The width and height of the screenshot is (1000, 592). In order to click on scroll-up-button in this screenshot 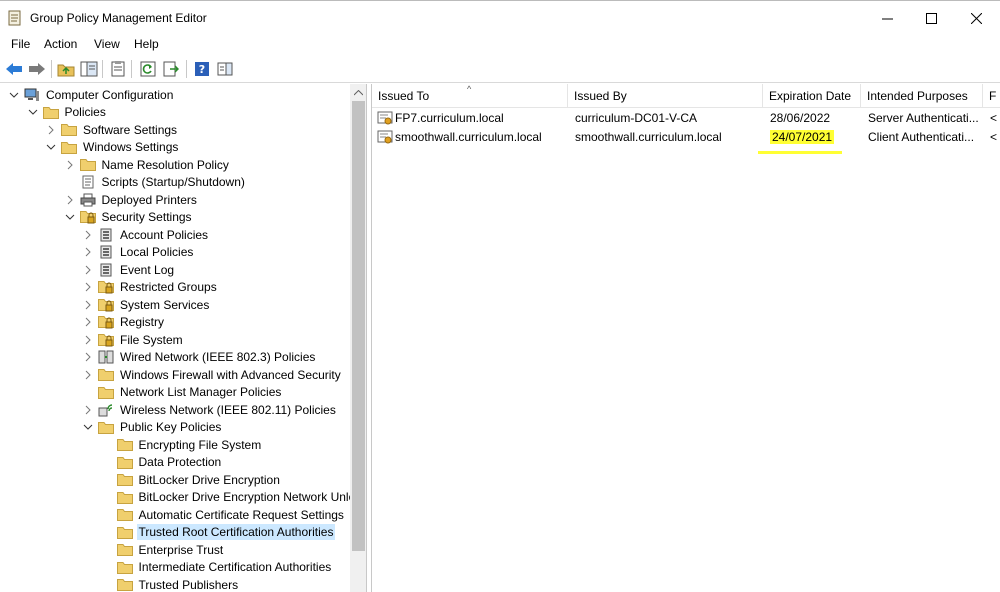, I will do `click(358, 92)`.